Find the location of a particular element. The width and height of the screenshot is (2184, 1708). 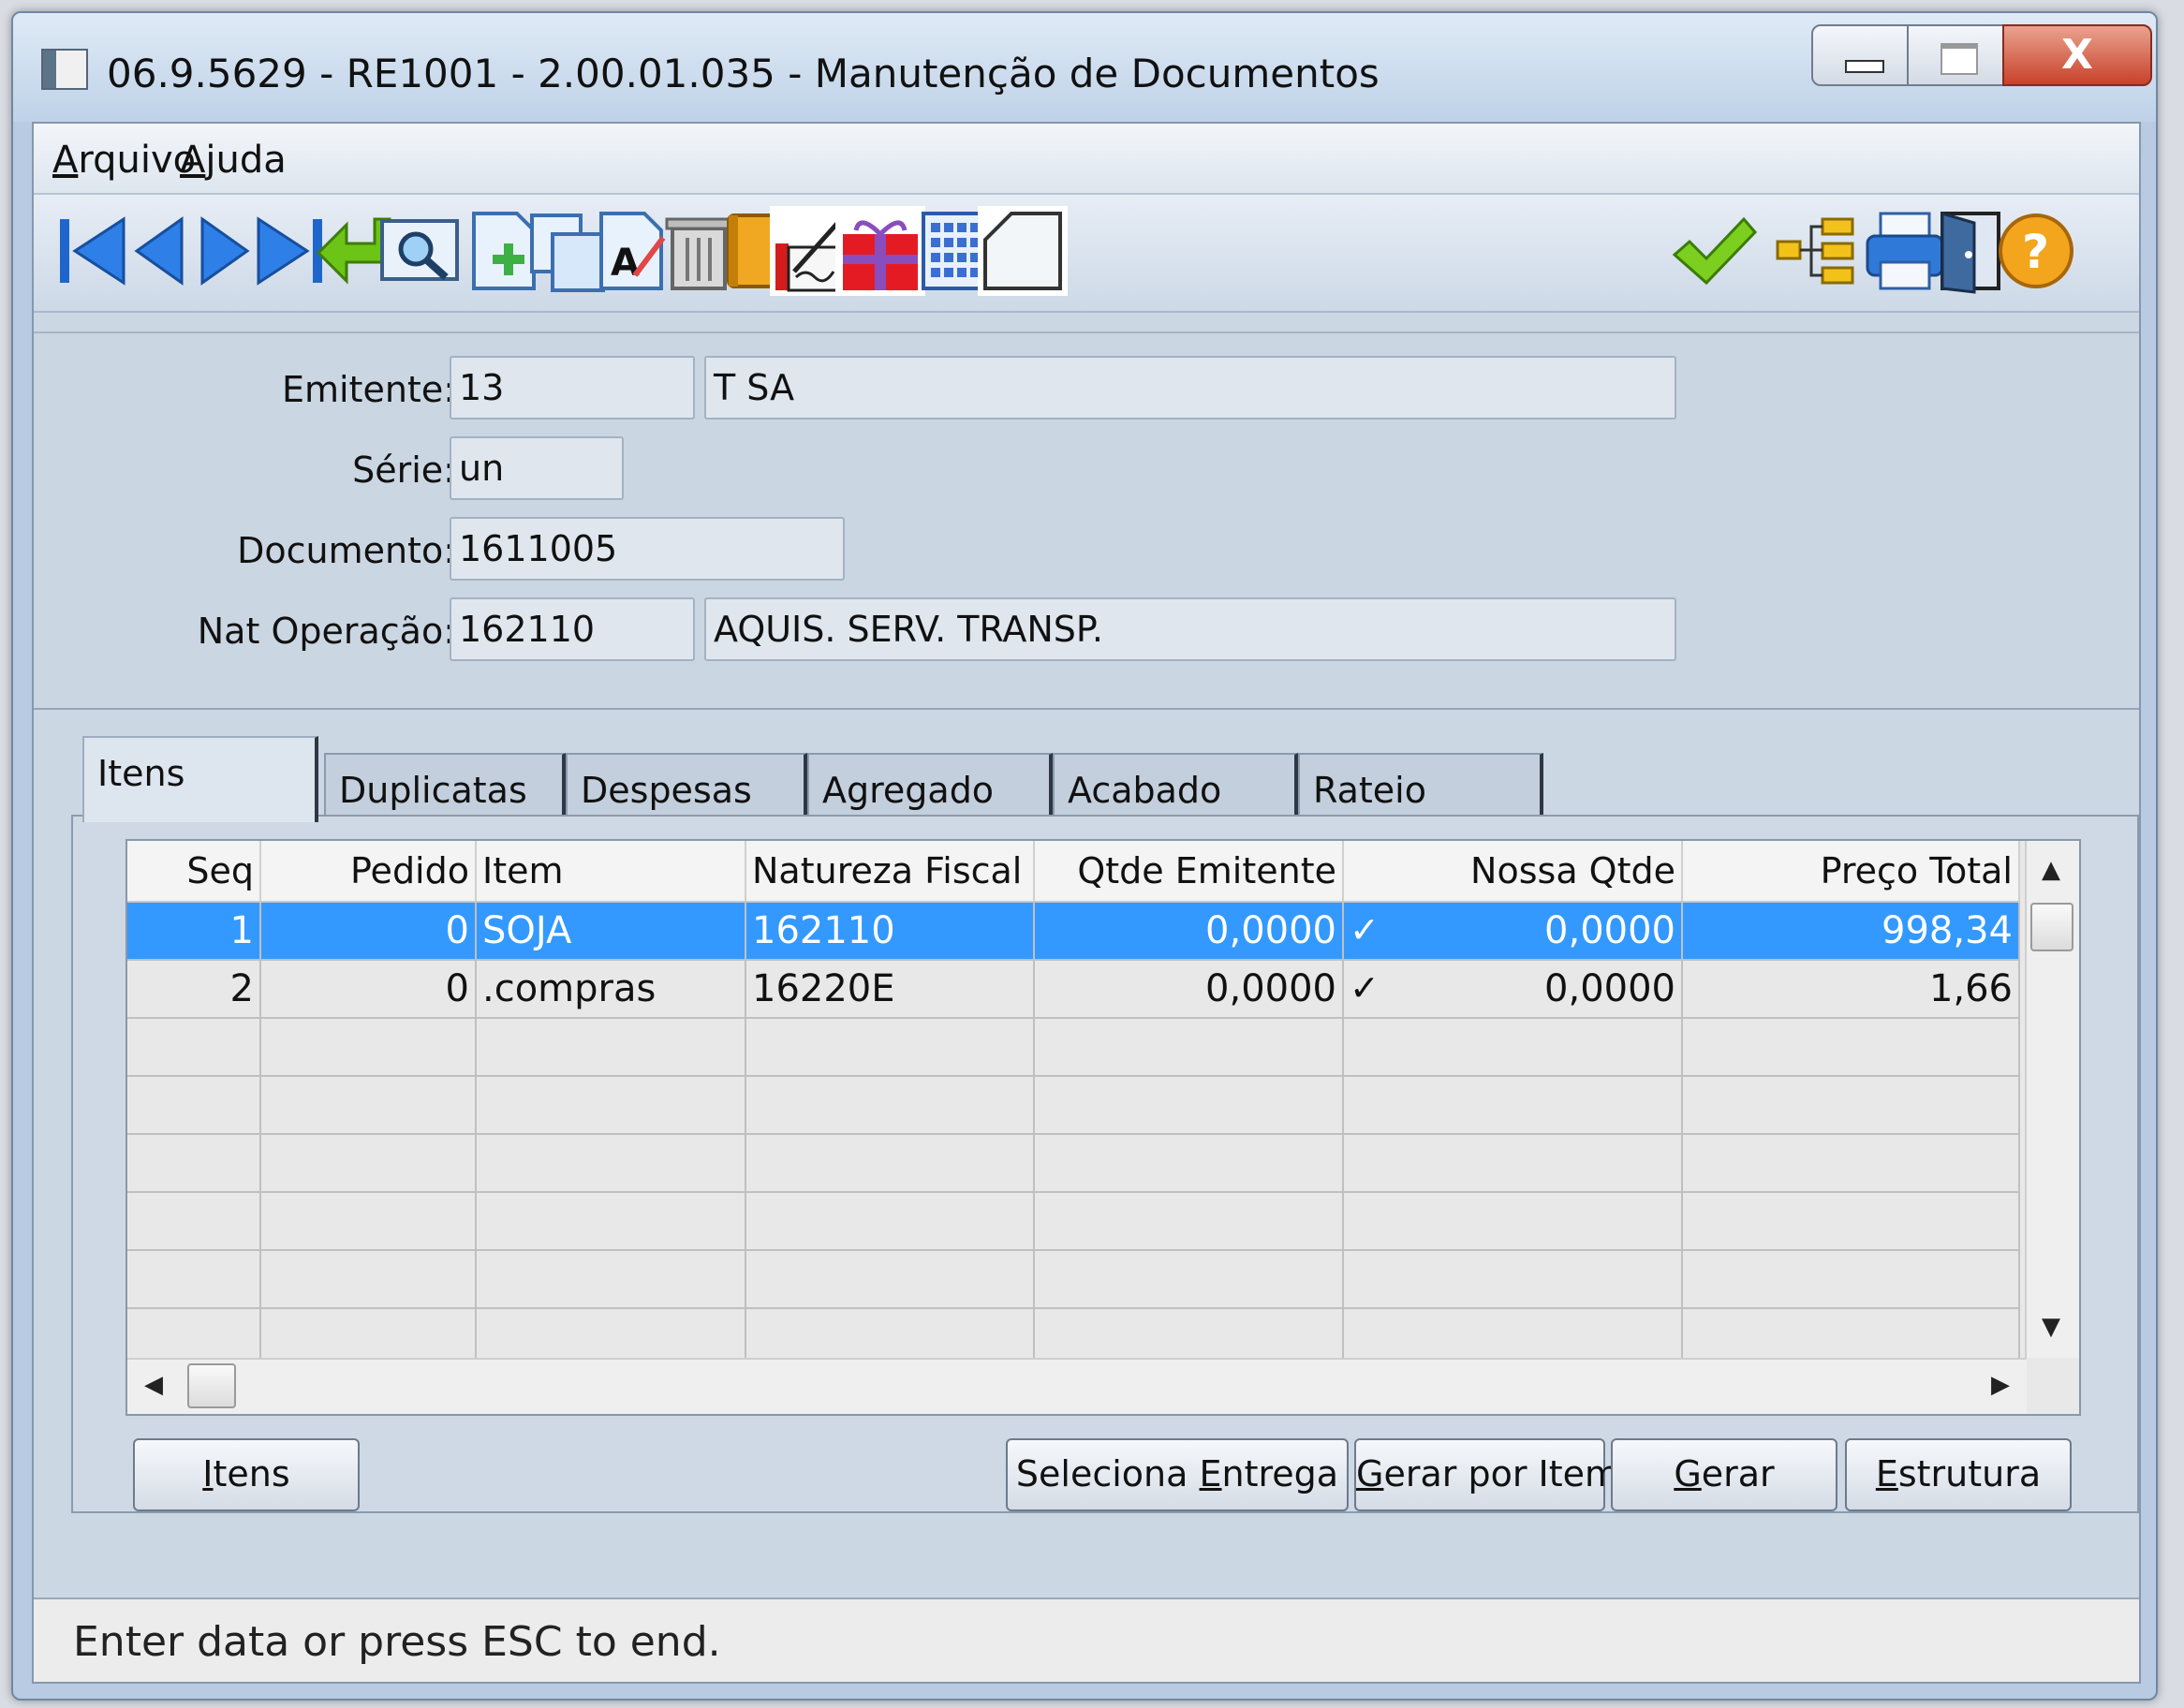

col-header-nossa-qtde: Nossa Qtde is located at coordinates (1513, 872).